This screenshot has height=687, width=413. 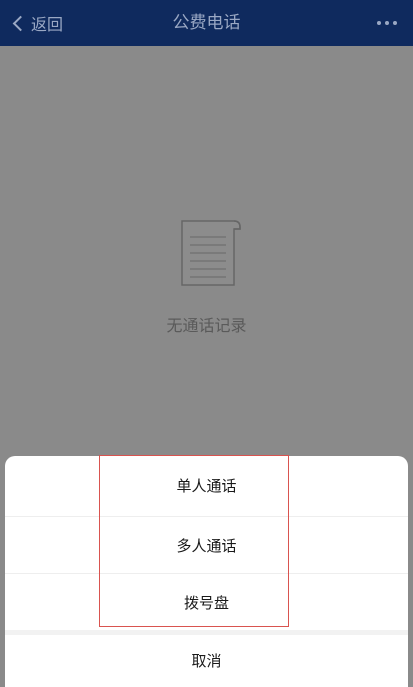 What do you see at coordinates (206, 602) in the screenshot?
I see `dial-pad-option: 拨号盘` at bounding box center [206, 602].